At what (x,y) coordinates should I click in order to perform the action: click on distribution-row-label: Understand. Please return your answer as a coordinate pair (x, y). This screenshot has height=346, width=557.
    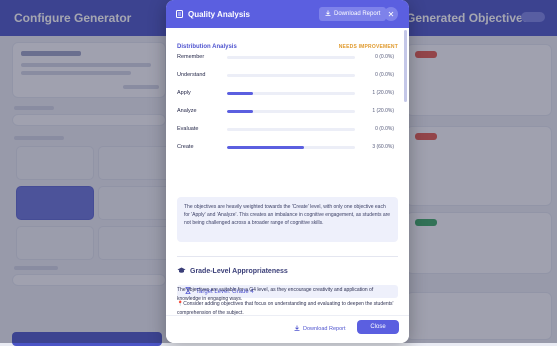
    Looking at the image, I should click on (191, 75).